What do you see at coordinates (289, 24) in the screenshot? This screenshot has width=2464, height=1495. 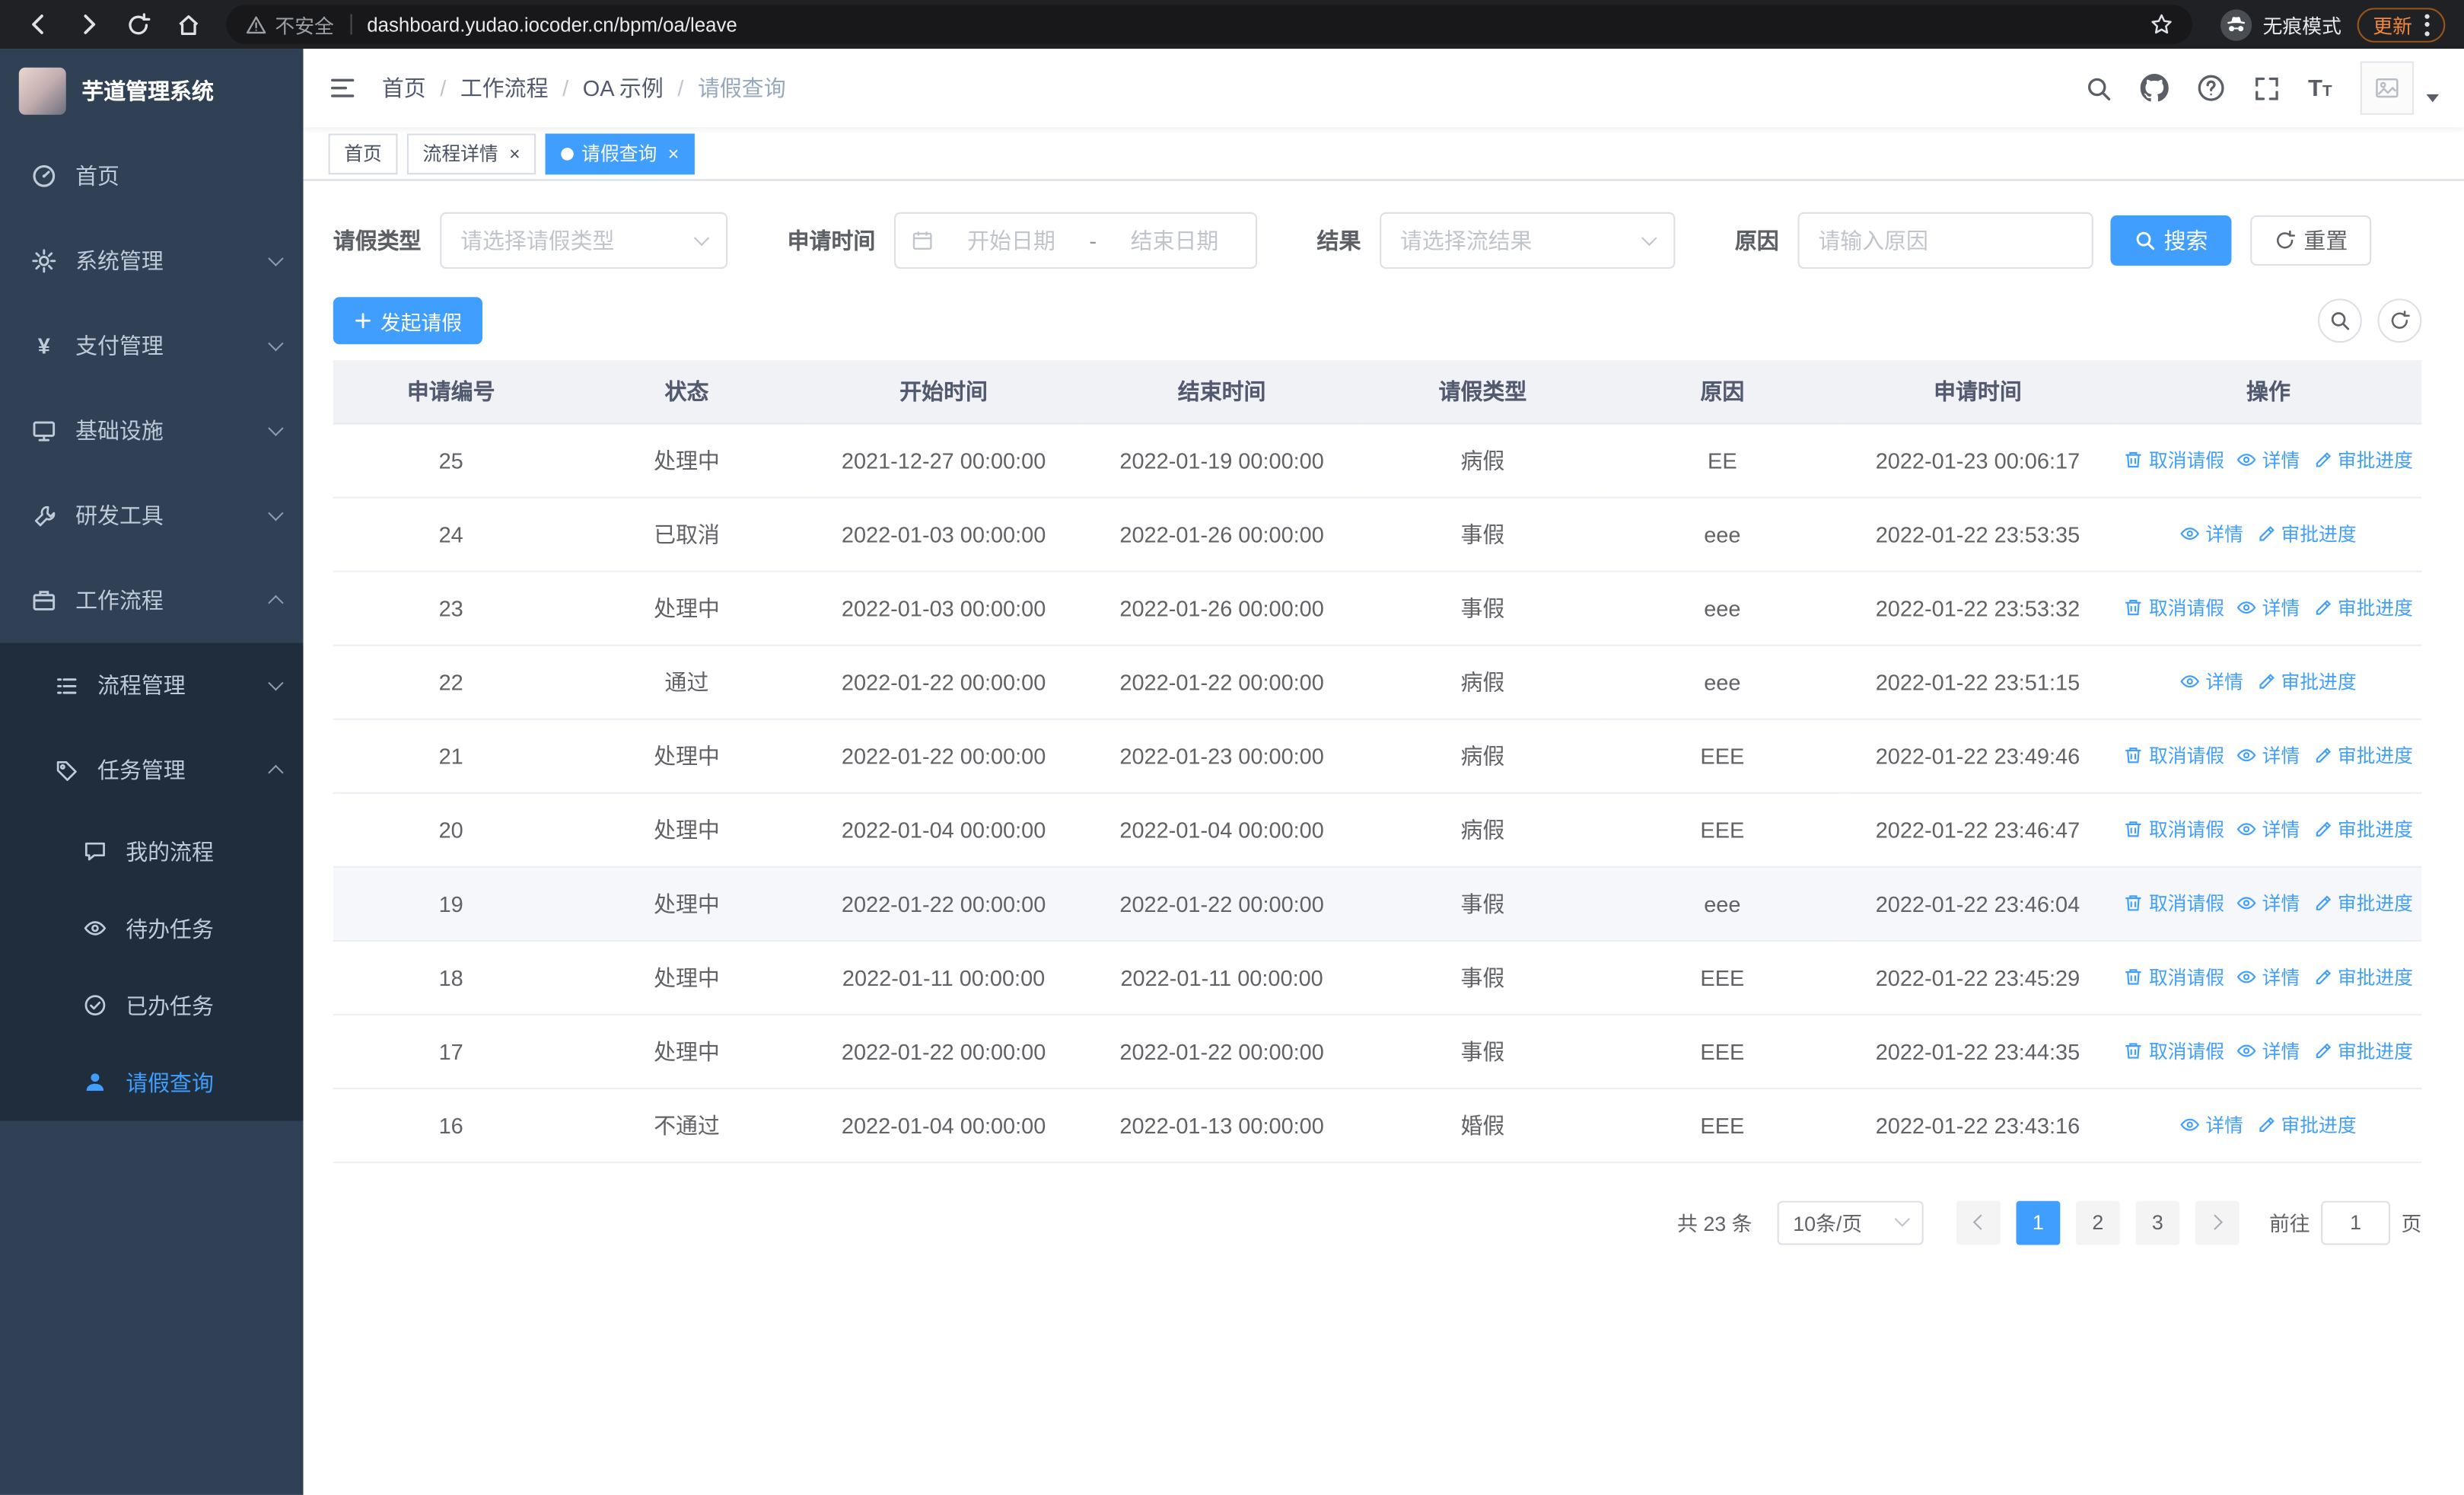 I see `security-chip: 不安全` at bounding box center [289, 24].